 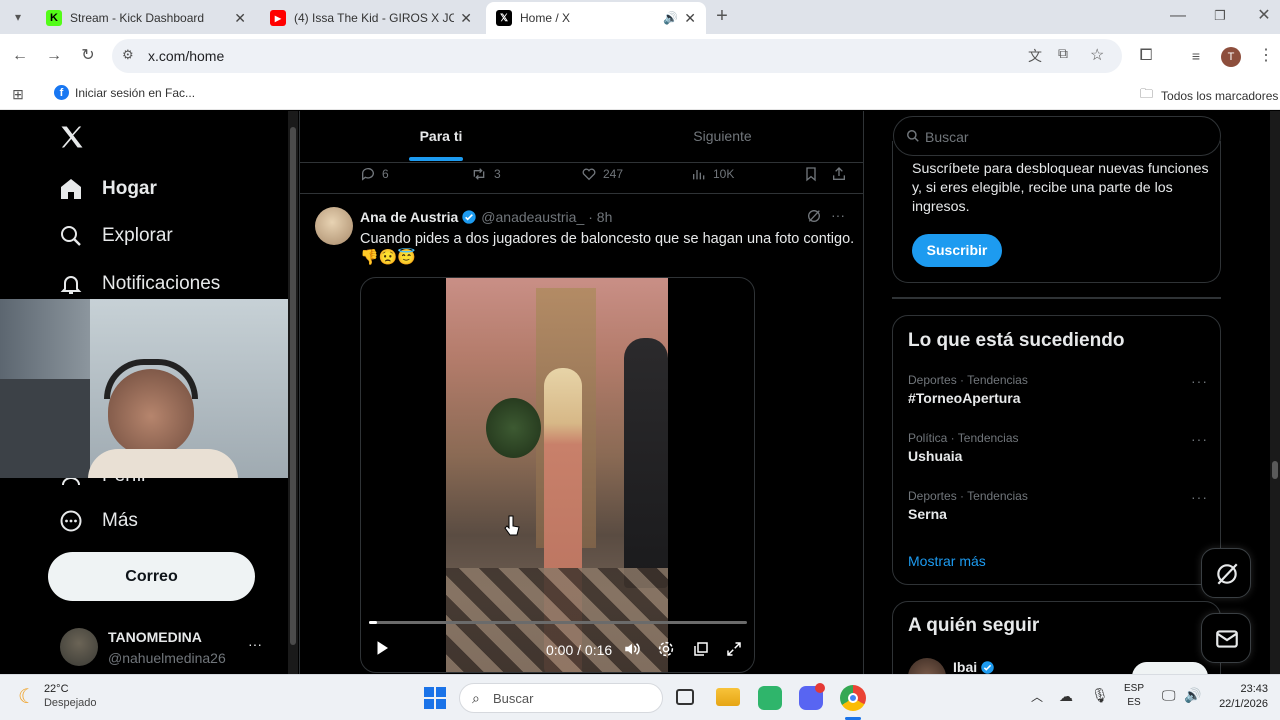 I want to click on task-view-icon, so click(x=685, y=697).